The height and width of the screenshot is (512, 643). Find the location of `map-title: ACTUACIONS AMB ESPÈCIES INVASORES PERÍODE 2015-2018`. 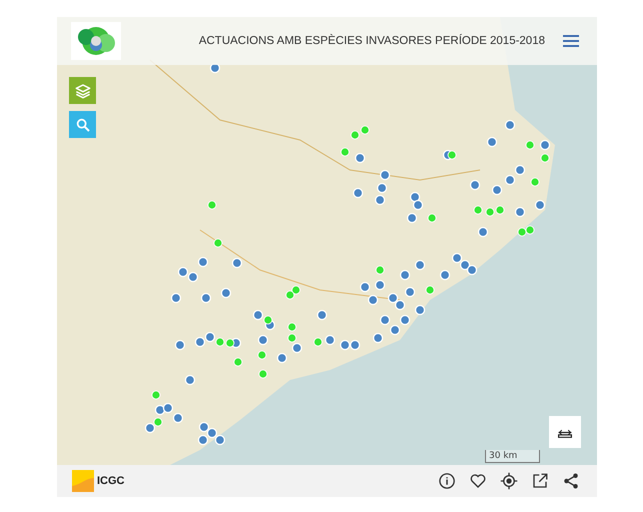

map-title: ACTUACIONS AMB ESPÈCIES INVASORES PERÍODE 2015-2018 is located at coordinates (371, 41).